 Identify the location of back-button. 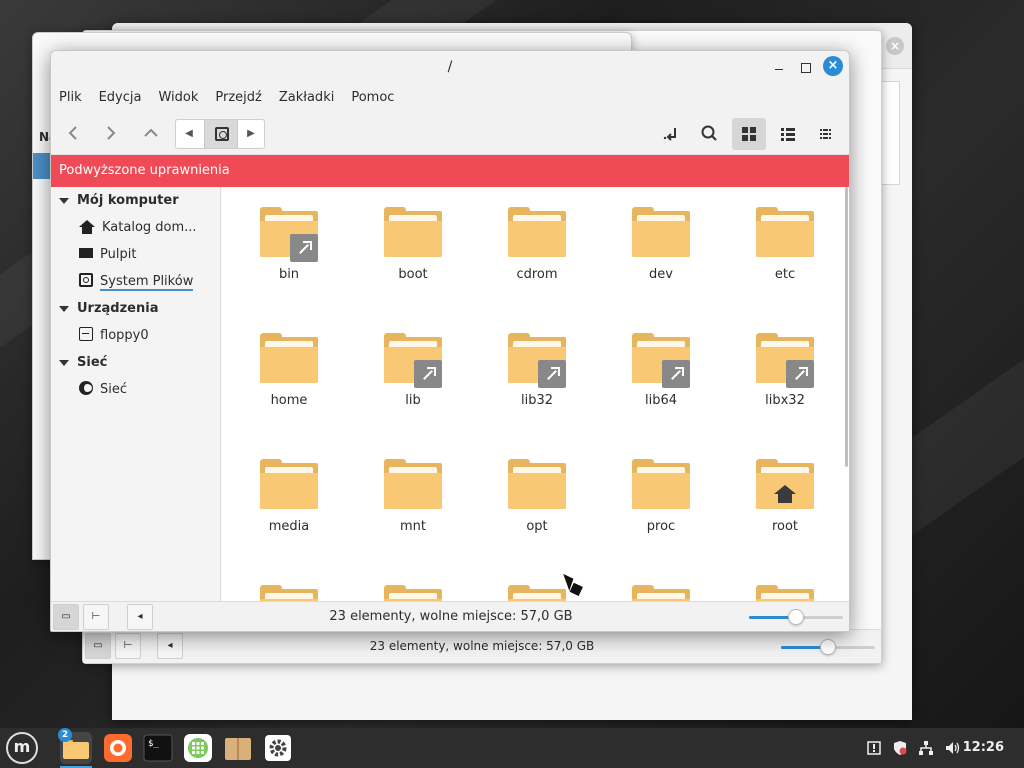
(73, 133).